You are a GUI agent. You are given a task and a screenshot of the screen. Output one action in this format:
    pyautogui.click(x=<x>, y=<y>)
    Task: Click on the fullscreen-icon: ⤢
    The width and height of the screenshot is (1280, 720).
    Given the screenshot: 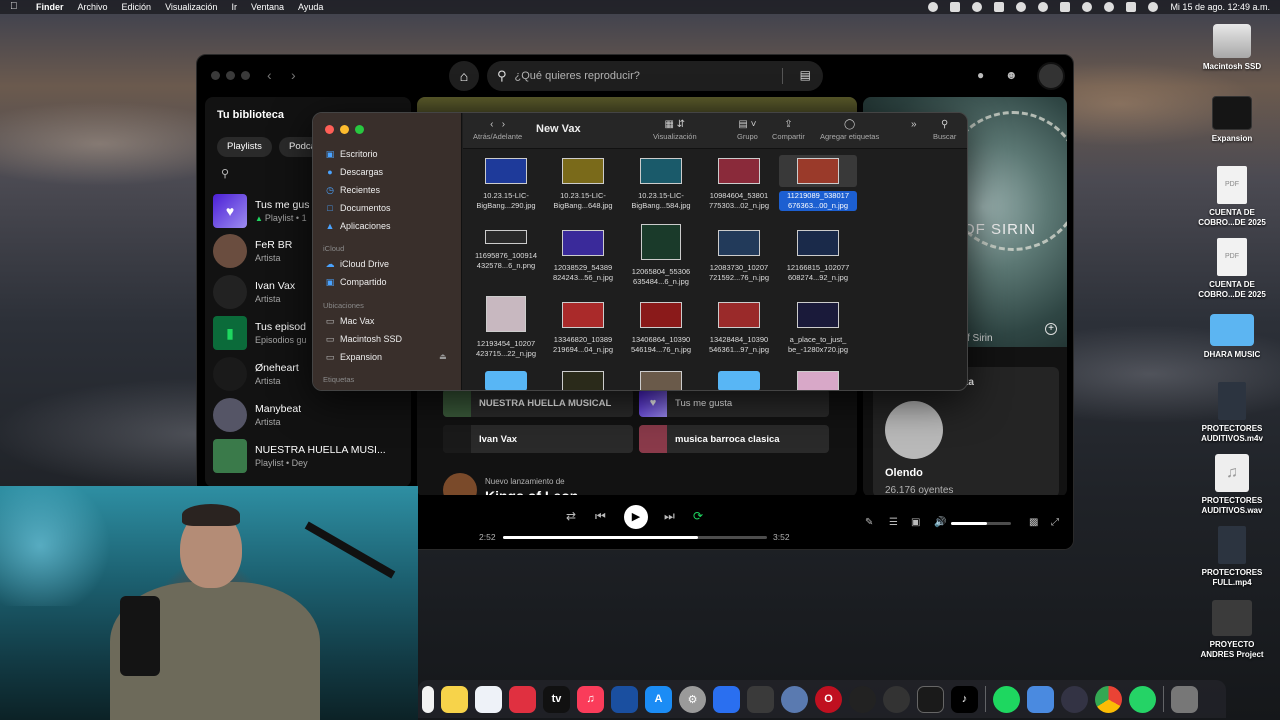 What is the action you would take?
    pyautogui.click(x=1055, y=522)
    